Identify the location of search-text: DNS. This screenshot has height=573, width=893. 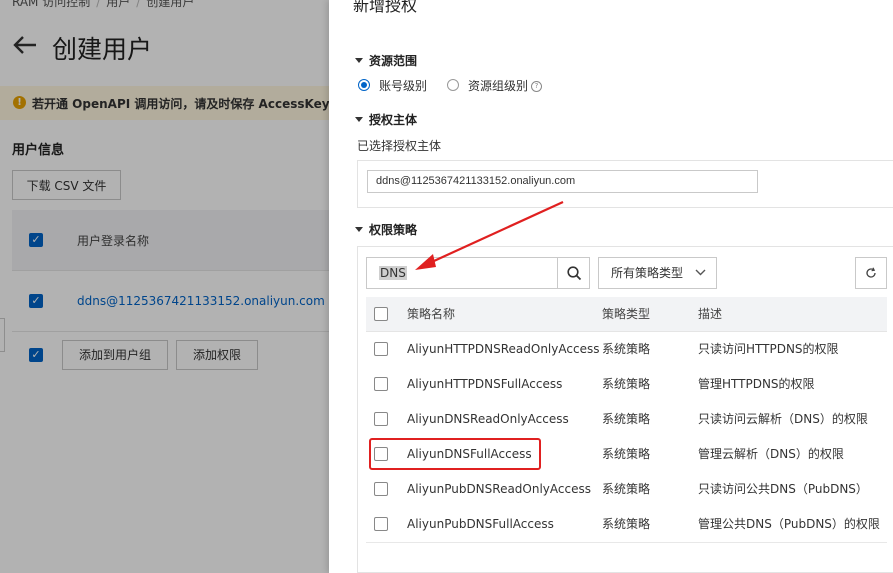
(393, 273).